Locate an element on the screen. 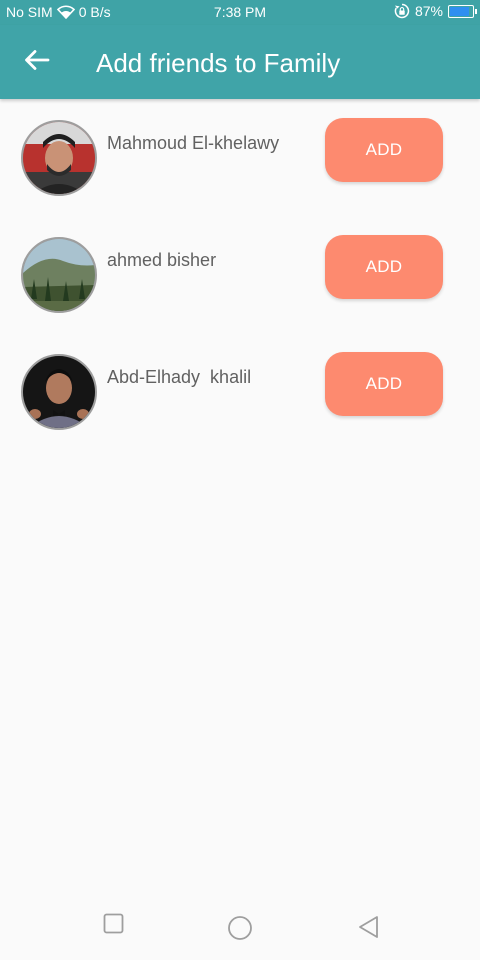 The height and width of the screenshot is (960, 480). back-button is located at coordinates (37, 62).